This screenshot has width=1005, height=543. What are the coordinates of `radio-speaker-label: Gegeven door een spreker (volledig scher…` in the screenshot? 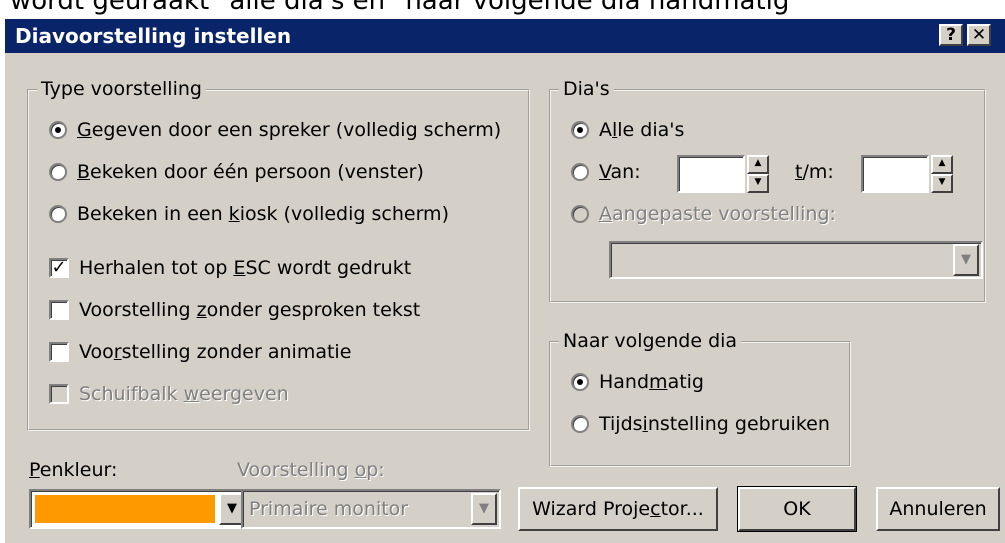 It's located at (289, 130).